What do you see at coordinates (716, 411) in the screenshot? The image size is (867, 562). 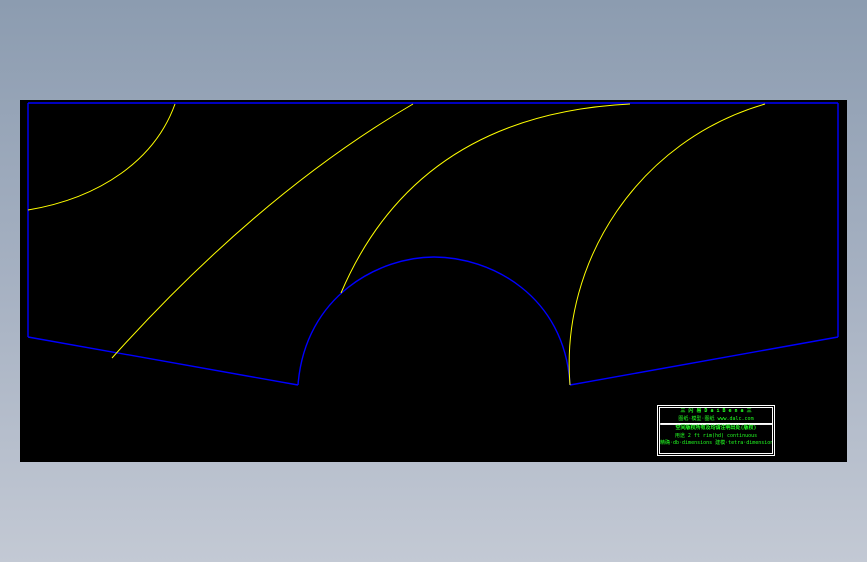 I see `title-block-line-1: 三 闪 易 D a i B e n a 三` at bounding box center [716, 411].